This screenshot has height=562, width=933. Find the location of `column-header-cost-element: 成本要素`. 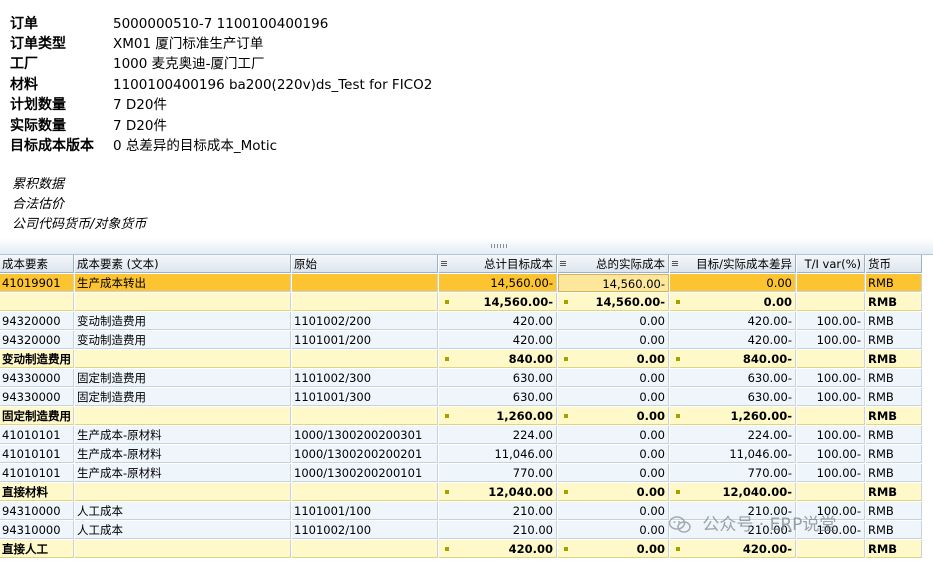

column-header-cost-element: 成本要素 is located at coordinates (37, 264).